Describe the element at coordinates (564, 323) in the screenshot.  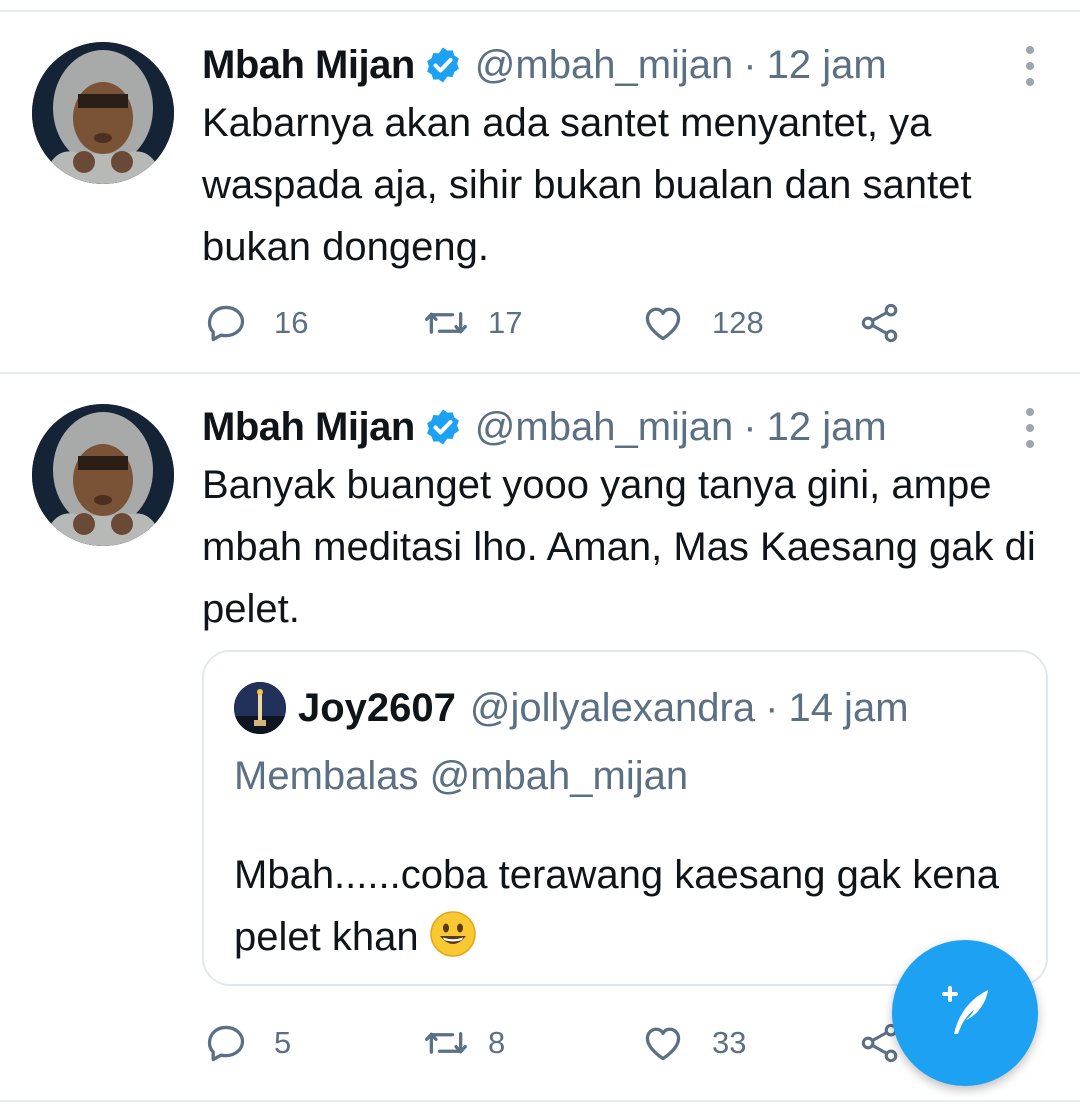
I see `tweet-actions: 16 17 128` at that location.